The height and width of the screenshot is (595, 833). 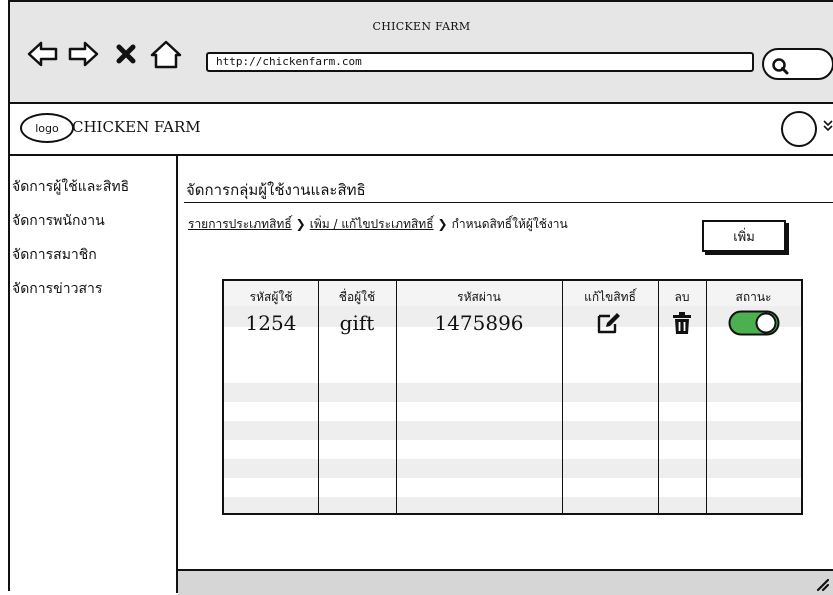 What do you see at coordinates (509, 224) in the screenshot?
I see `breadcrumb-assign-permission: กำหนดสิทธิ์ให้ผู้ใช้งาน` at bounding box center [509, 224].